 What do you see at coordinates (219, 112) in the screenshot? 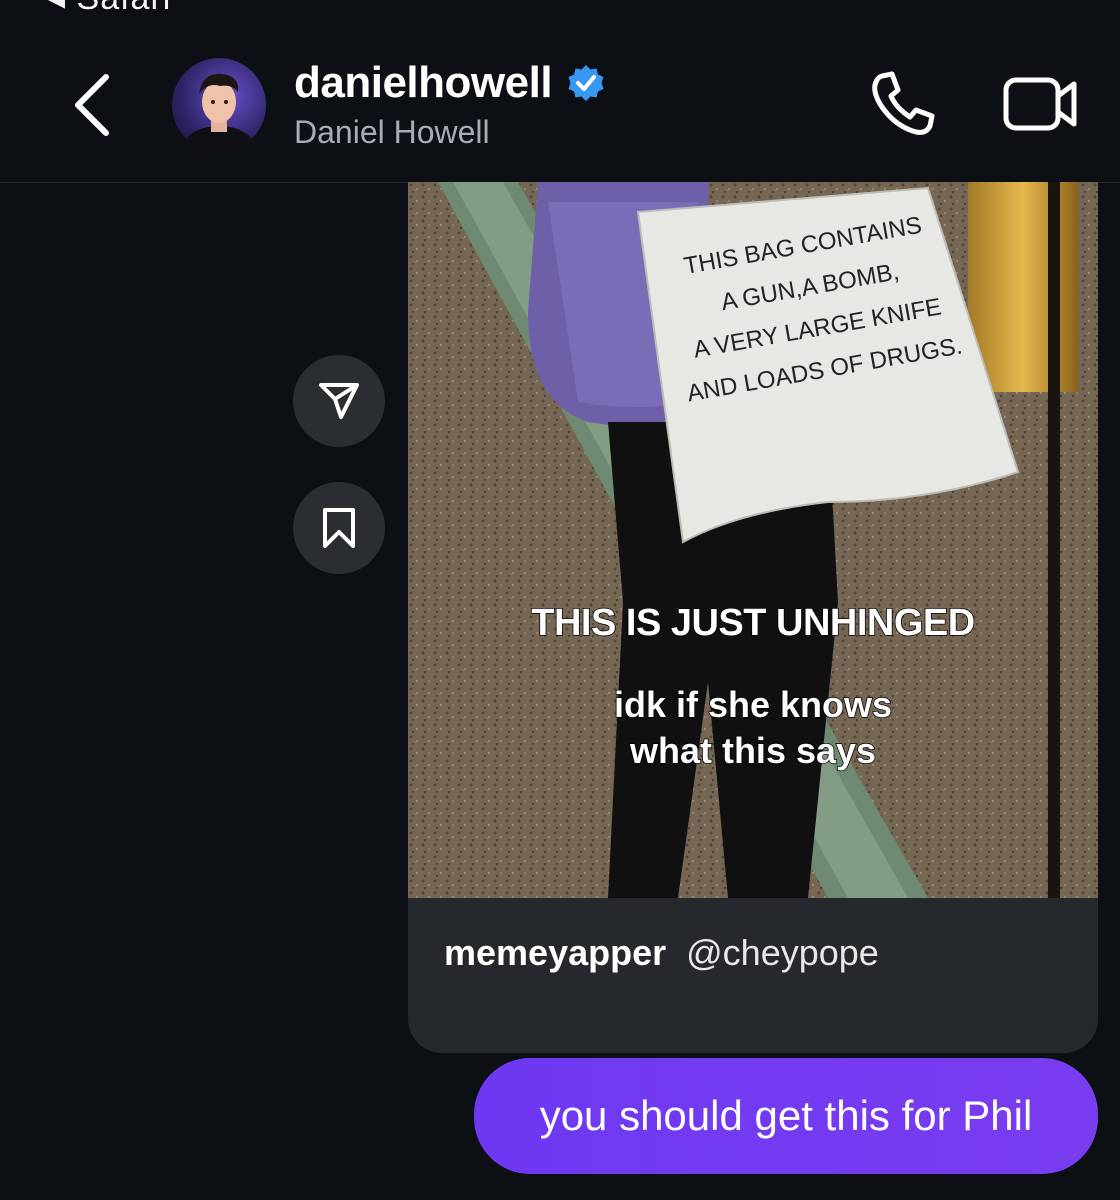
I see `profile-photo` at bounding box center [219, 112].